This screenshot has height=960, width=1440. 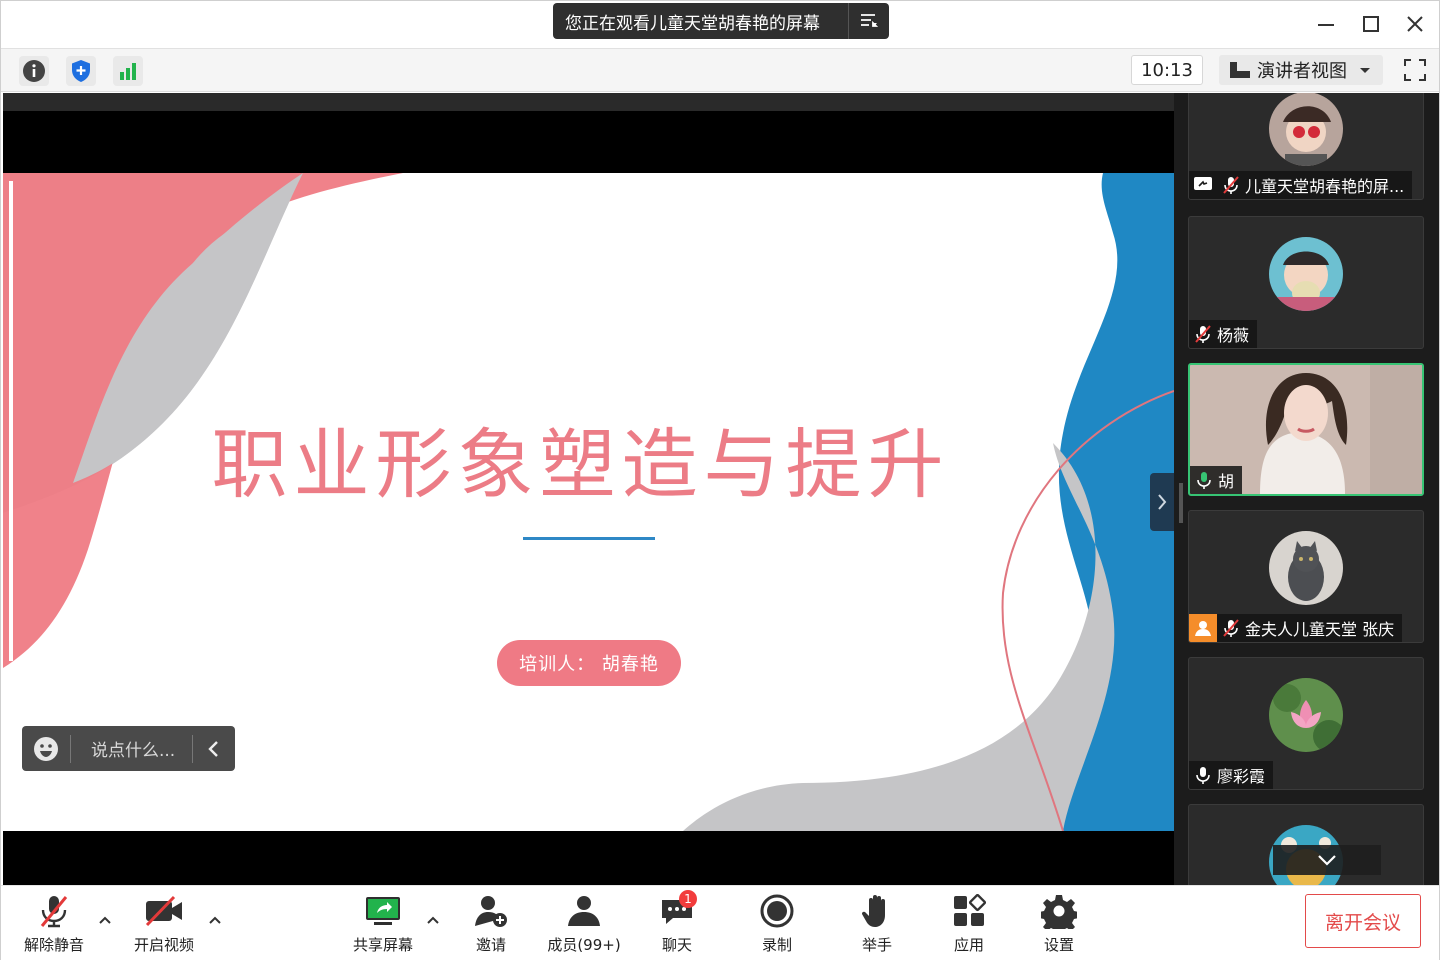 I want to click on scroll-down-button, so click(x=1327, y=860).